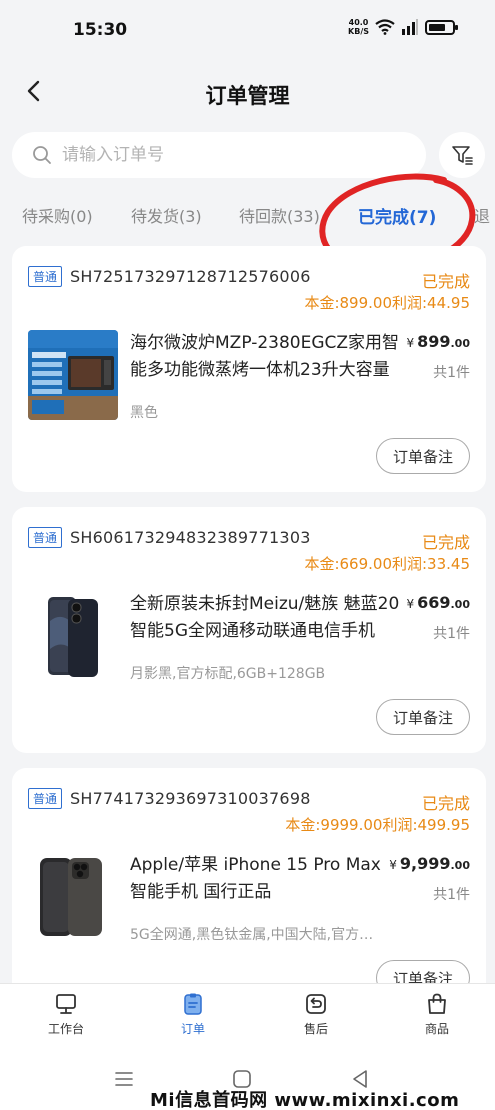 This screenshot has width=495, height=1110. What do you see at coordinates (73, 375) in the screenshot?
I see `microwave-image` at bounding box center [73, 375].